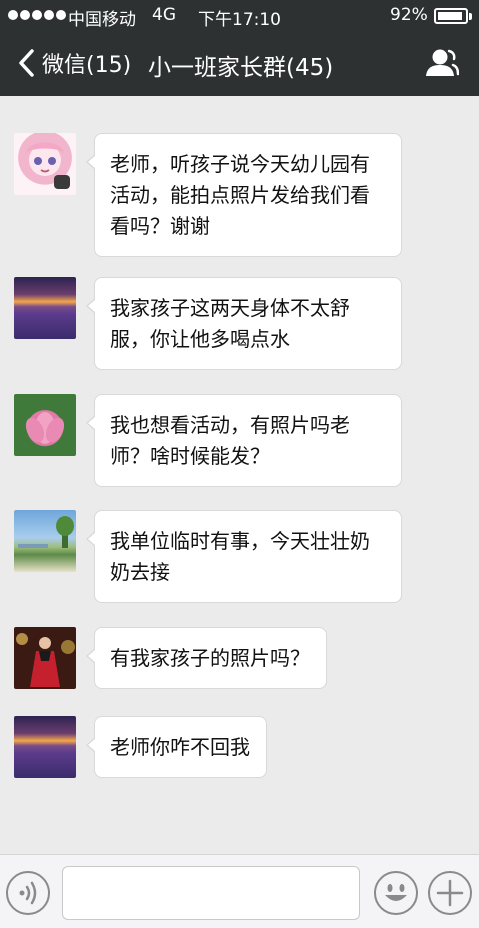 The width and height of the screenshot is (479, 928). Describe the element at coordinates (241, 68) in the screenshot. I see `page-title: 小一班家长群(45)` at that location.